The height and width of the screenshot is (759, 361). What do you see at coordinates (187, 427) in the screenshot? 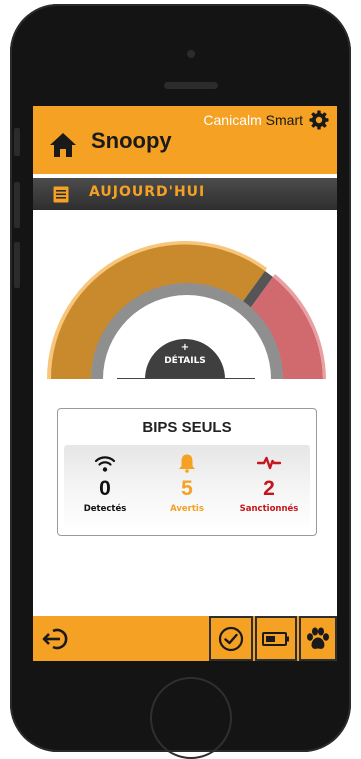
I see `card-title: BIPS SEULS` at bounding box center [187, 427].